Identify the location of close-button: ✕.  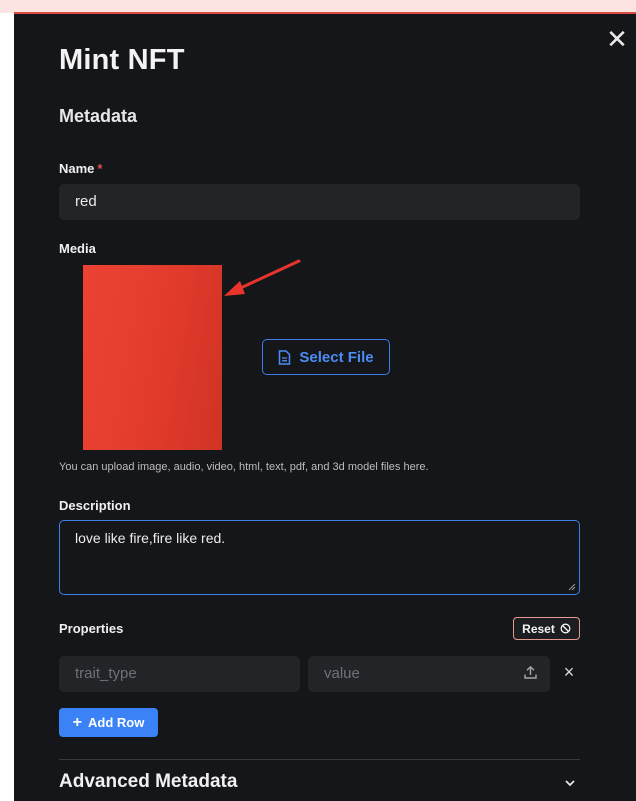
(617, 39).